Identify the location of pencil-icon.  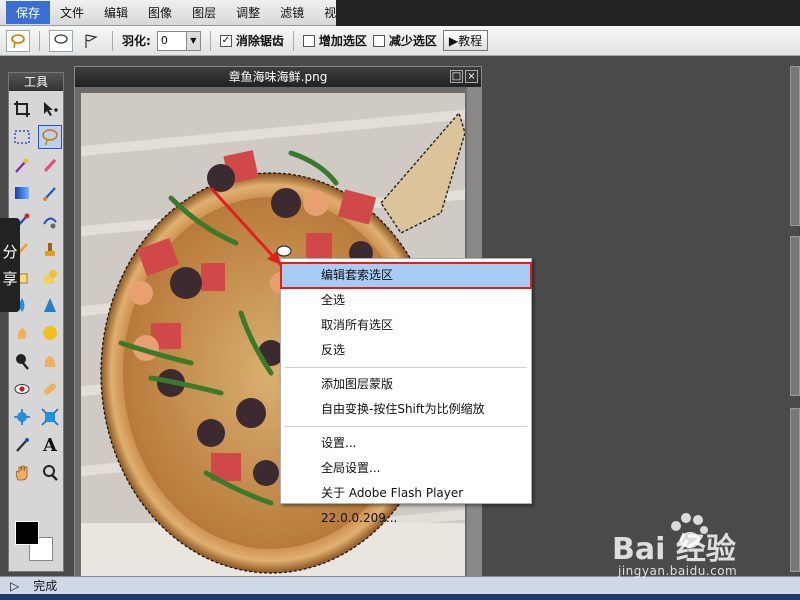
(50, 165).